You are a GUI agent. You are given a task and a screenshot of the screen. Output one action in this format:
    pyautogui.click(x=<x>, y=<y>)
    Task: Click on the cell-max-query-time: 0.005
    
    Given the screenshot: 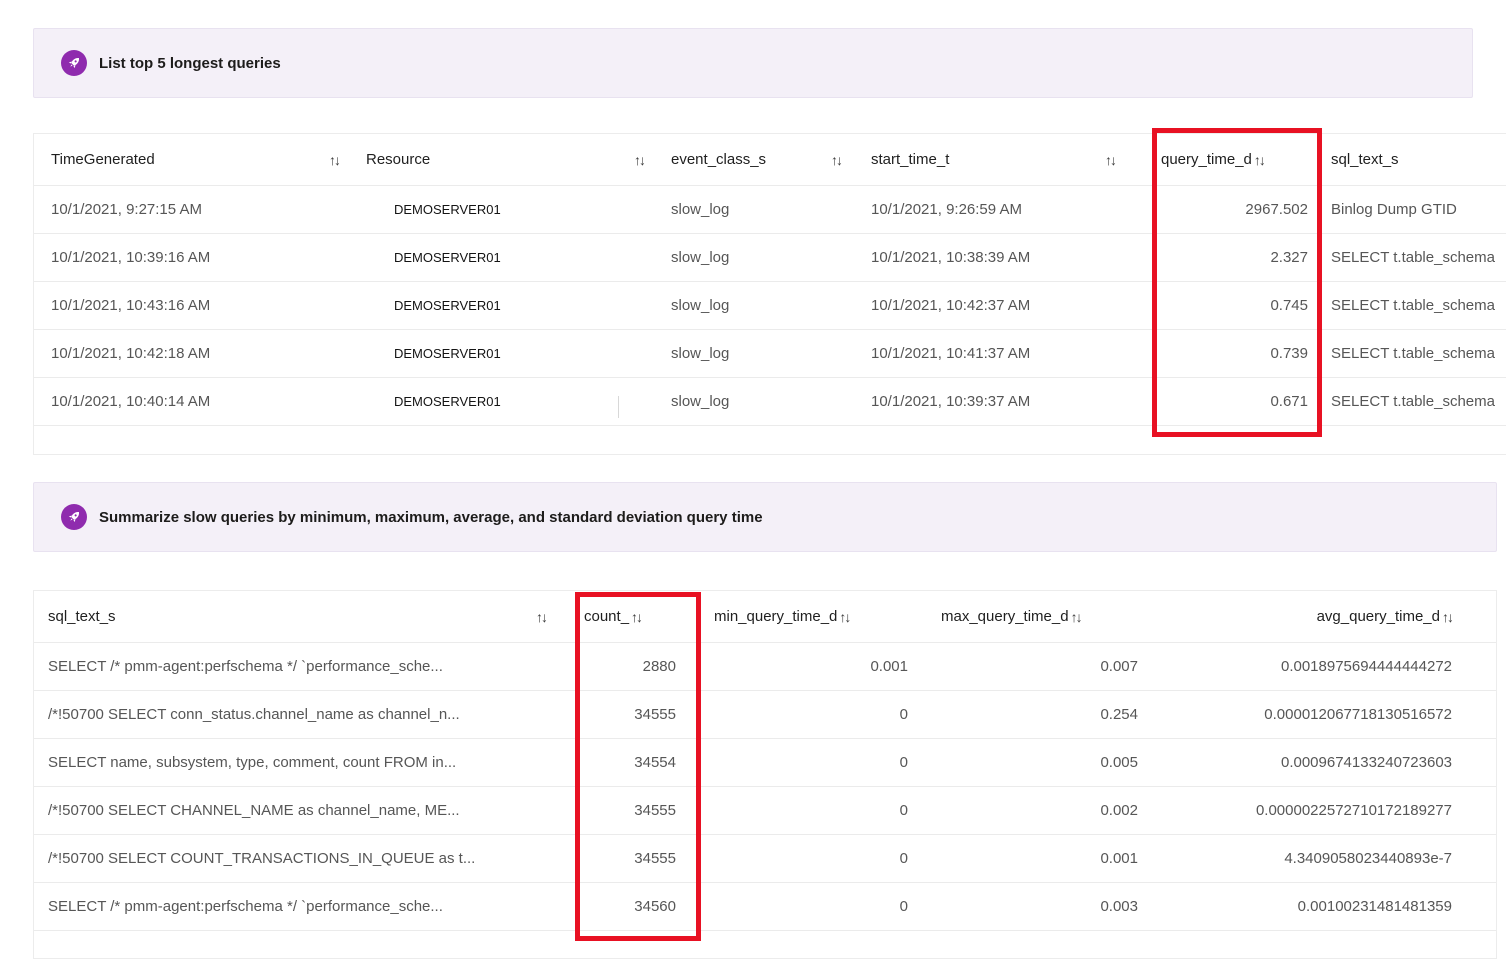 What is the action you would take?
    pyautogui.click(x=1119, y=762)
    